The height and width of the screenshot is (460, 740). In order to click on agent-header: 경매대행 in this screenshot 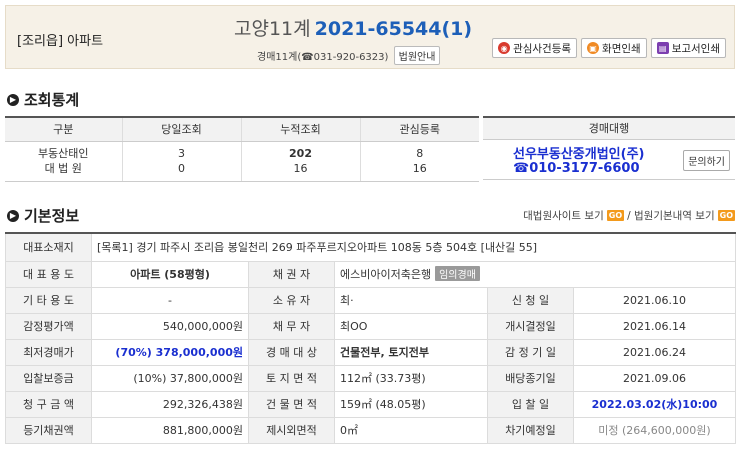, I will do `click(609, 128)`.